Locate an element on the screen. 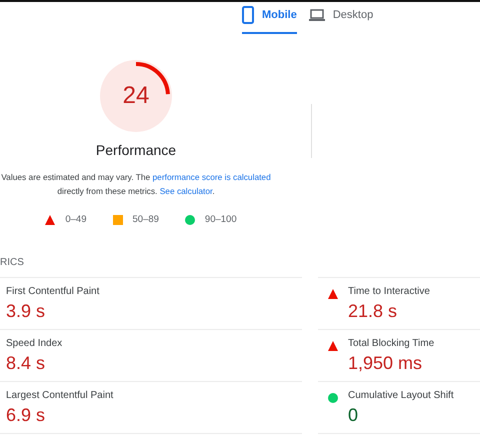 Image resolution: width=480 pixels, height=440 pixels. metric-name: Total Blocking Time is located at coordinates (391, 343).